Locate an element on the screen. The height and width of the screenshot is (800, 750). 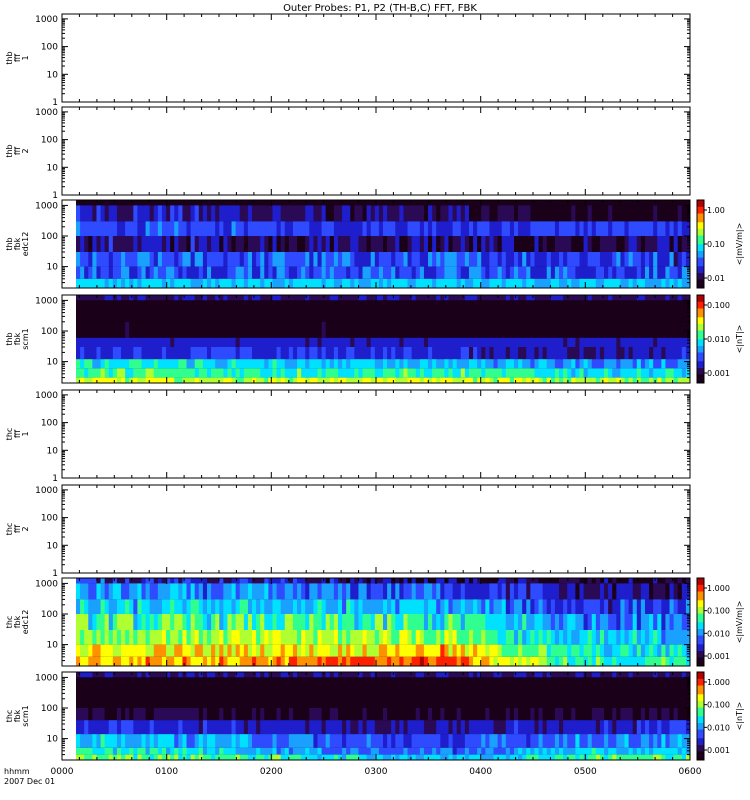
spectrogram-thc-fbk-edc12 is located at coordinates (383, 622).